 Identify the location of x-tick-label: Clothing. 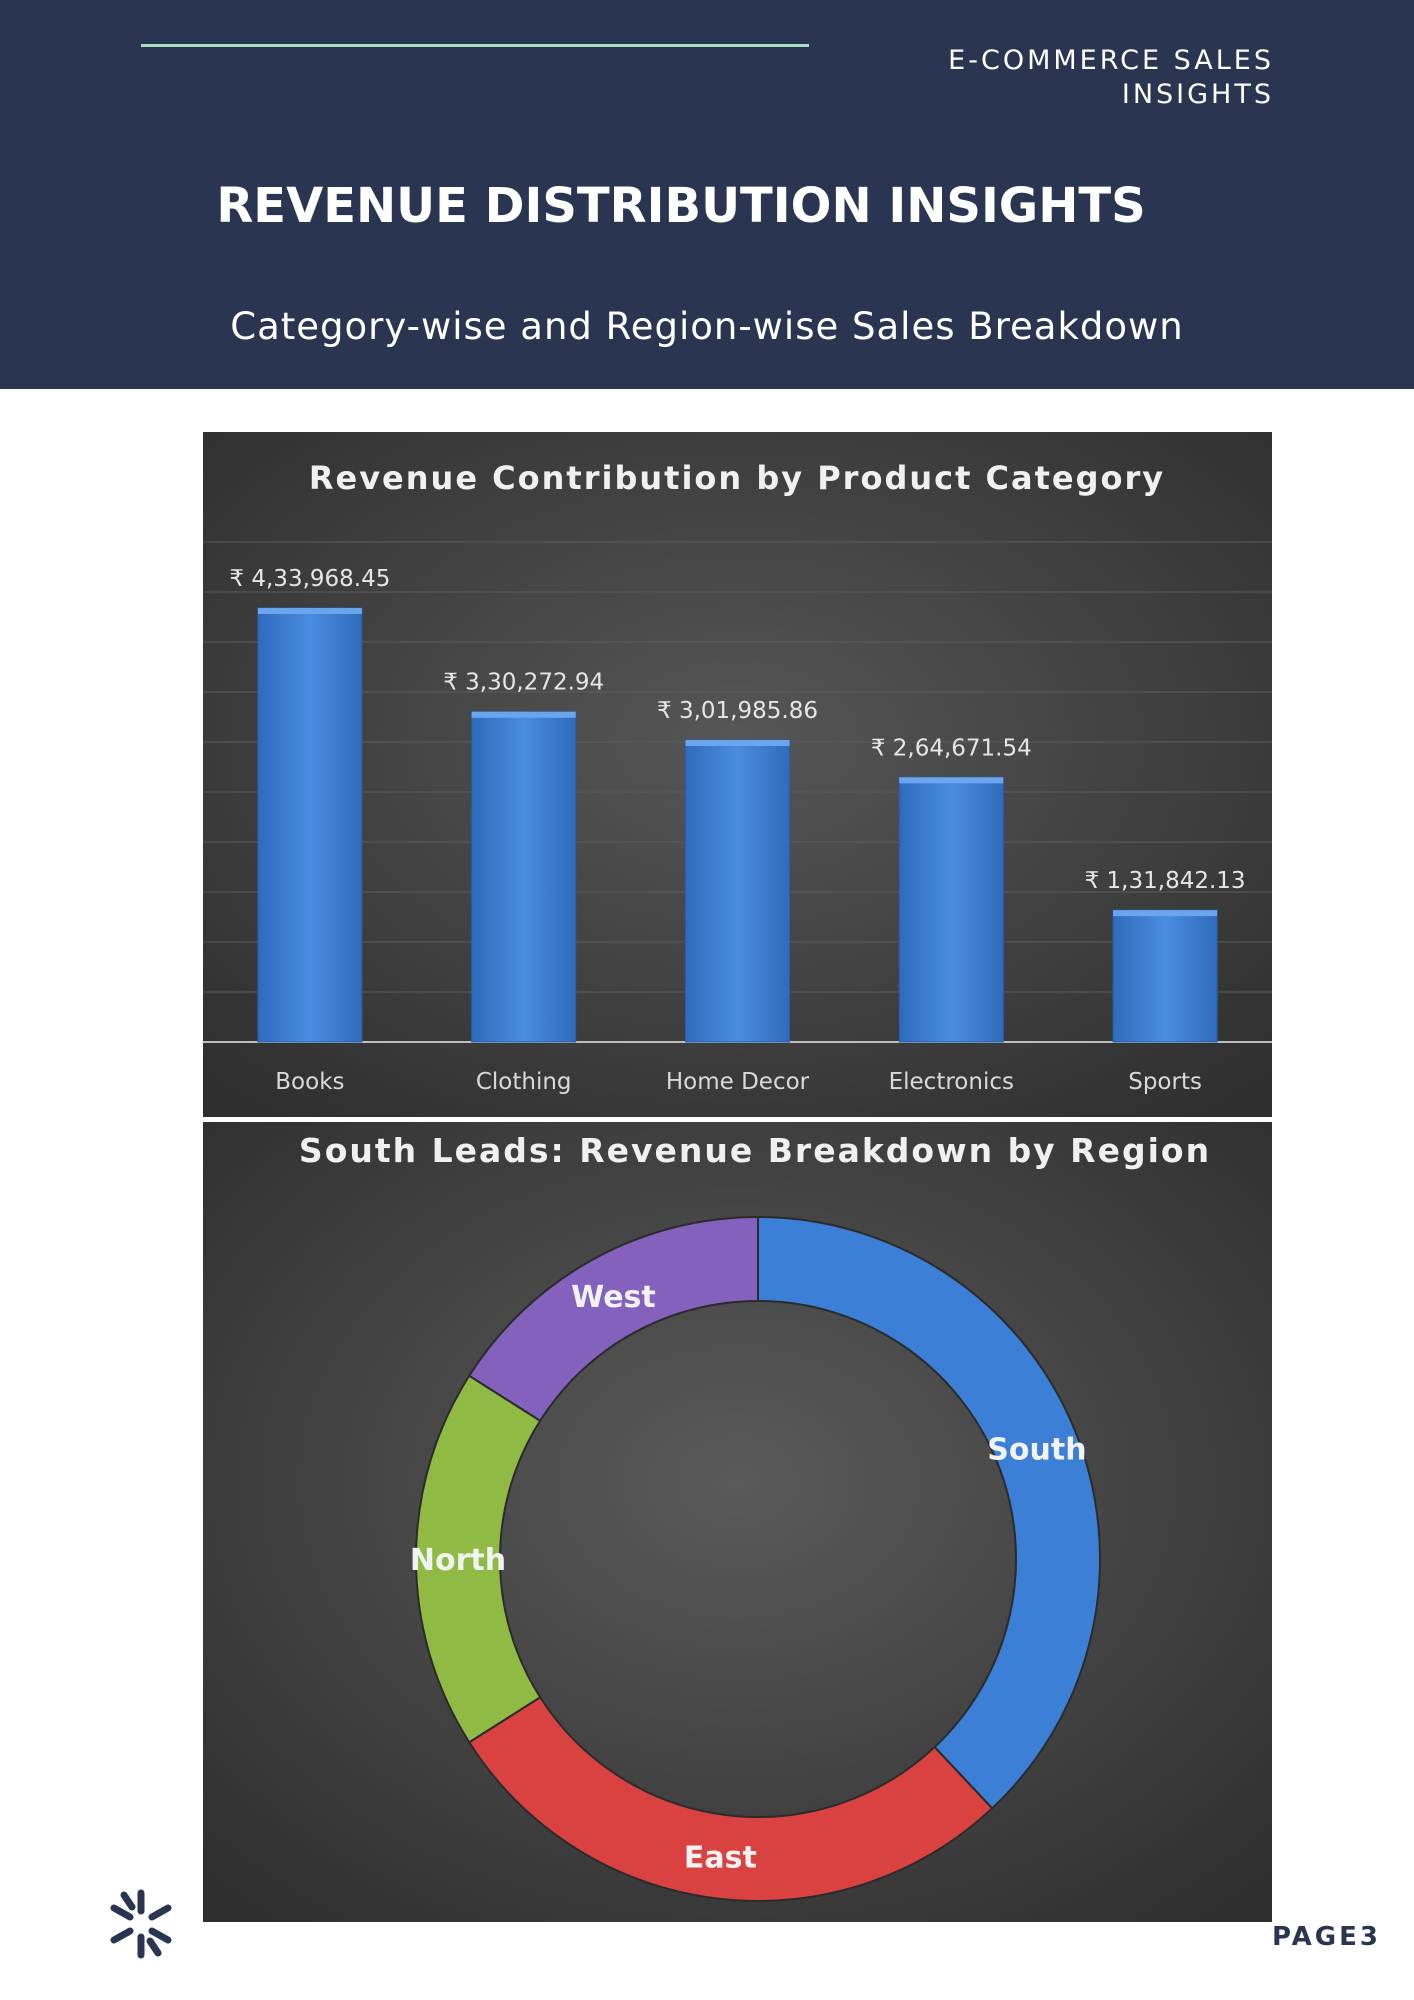
(524, 1082).